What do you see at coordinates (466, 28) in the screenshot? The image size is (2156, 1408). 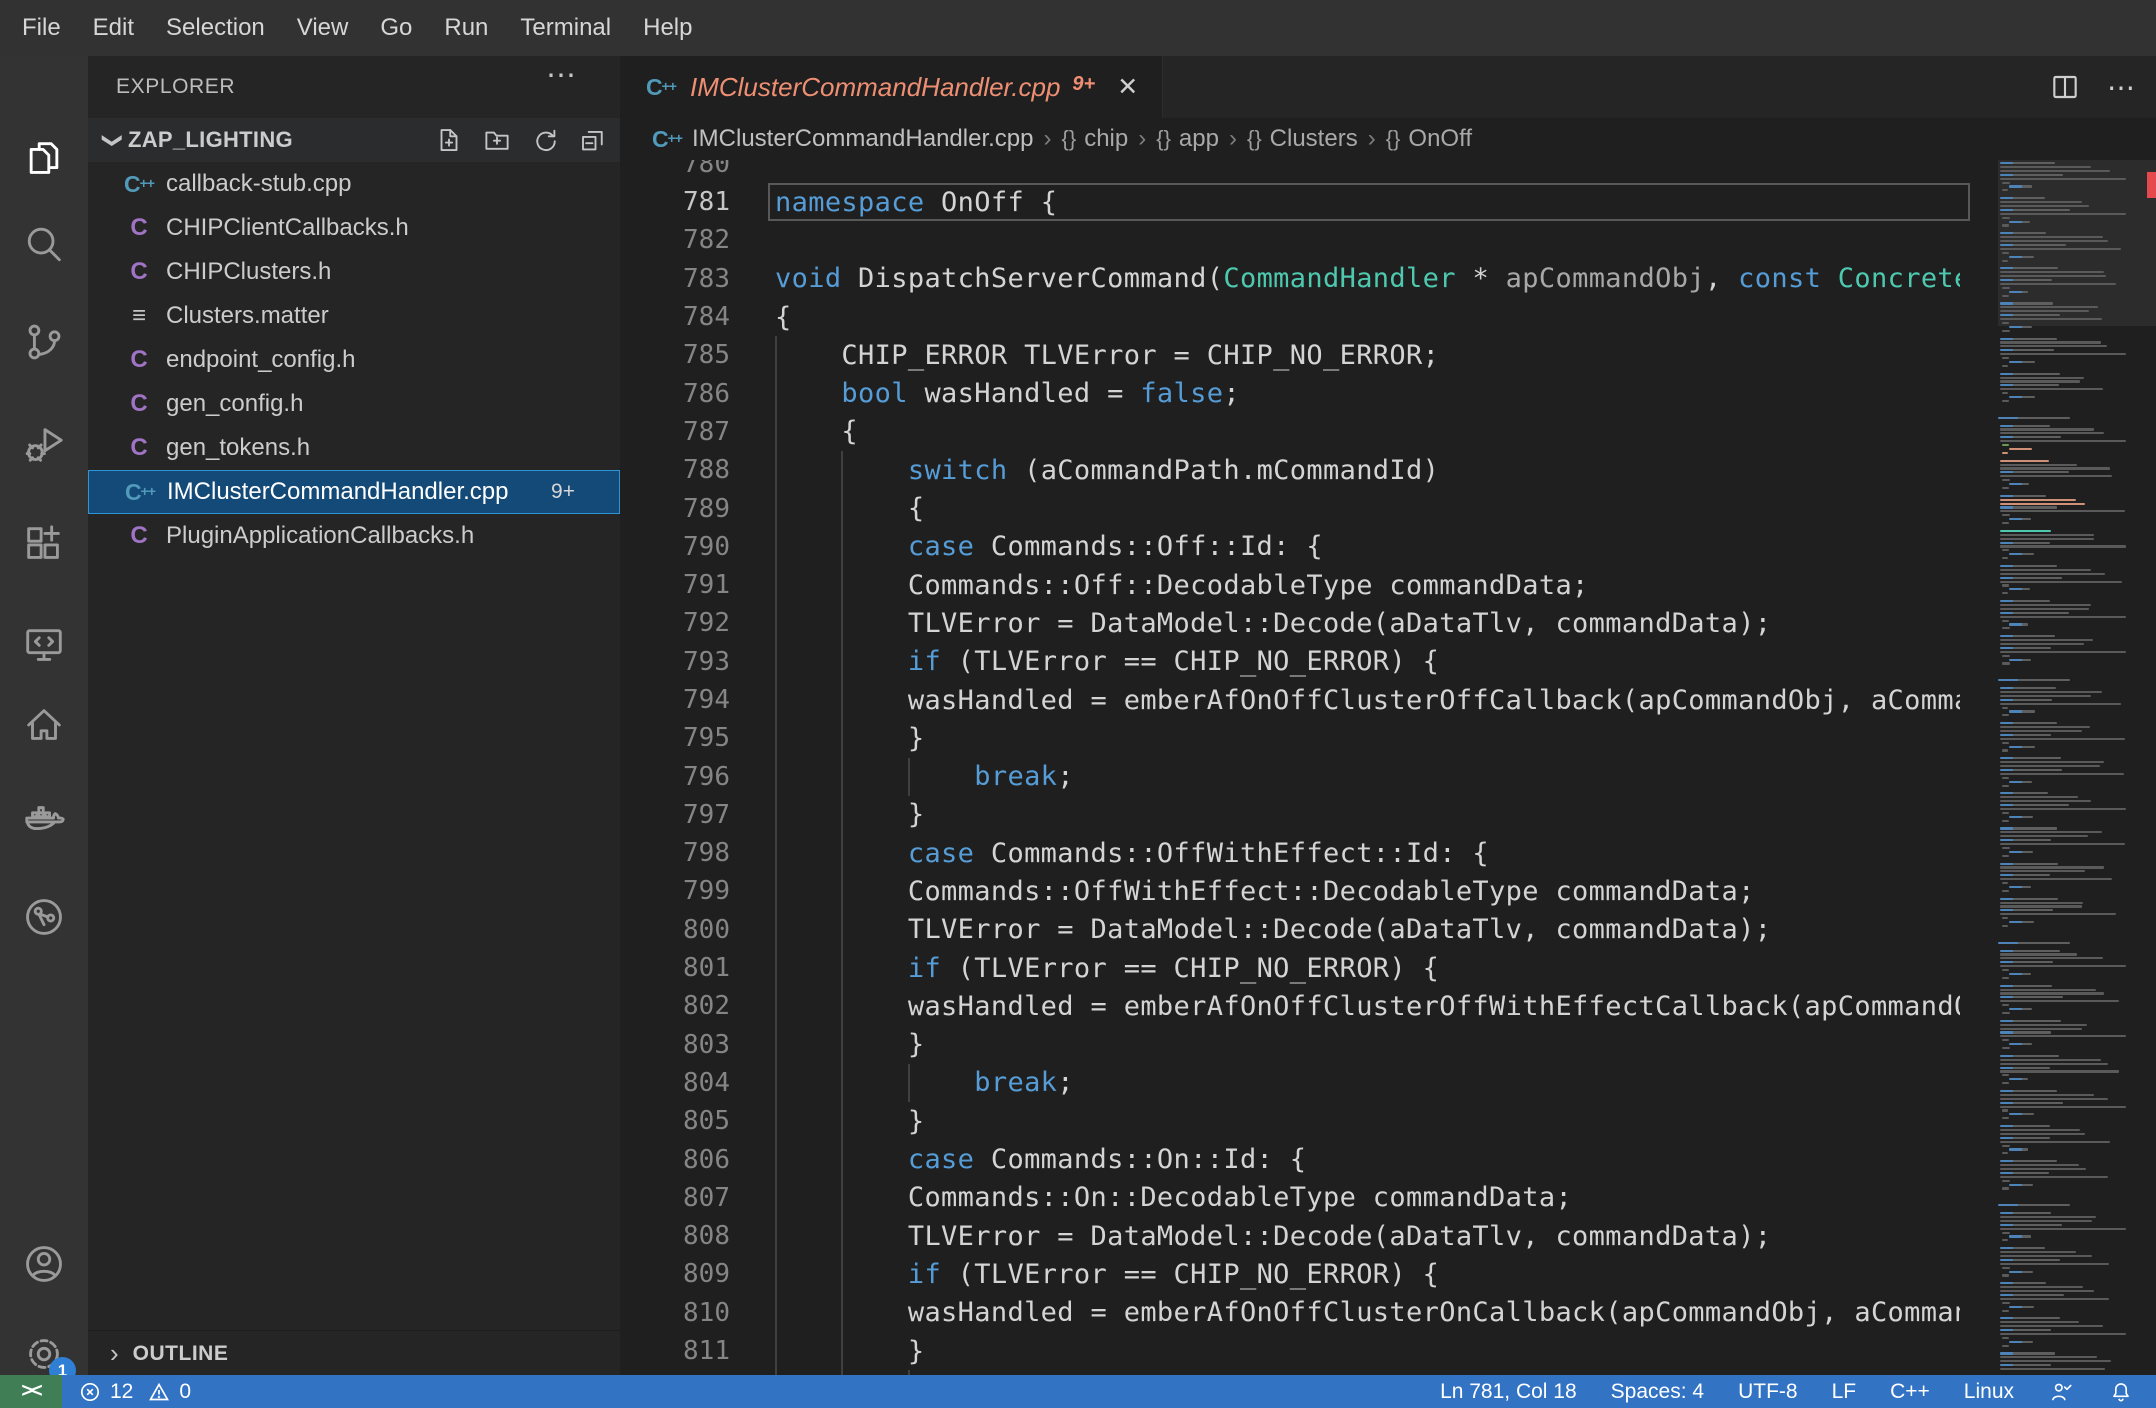 I see `menu-run: Run` at bounding box center [466, 28].